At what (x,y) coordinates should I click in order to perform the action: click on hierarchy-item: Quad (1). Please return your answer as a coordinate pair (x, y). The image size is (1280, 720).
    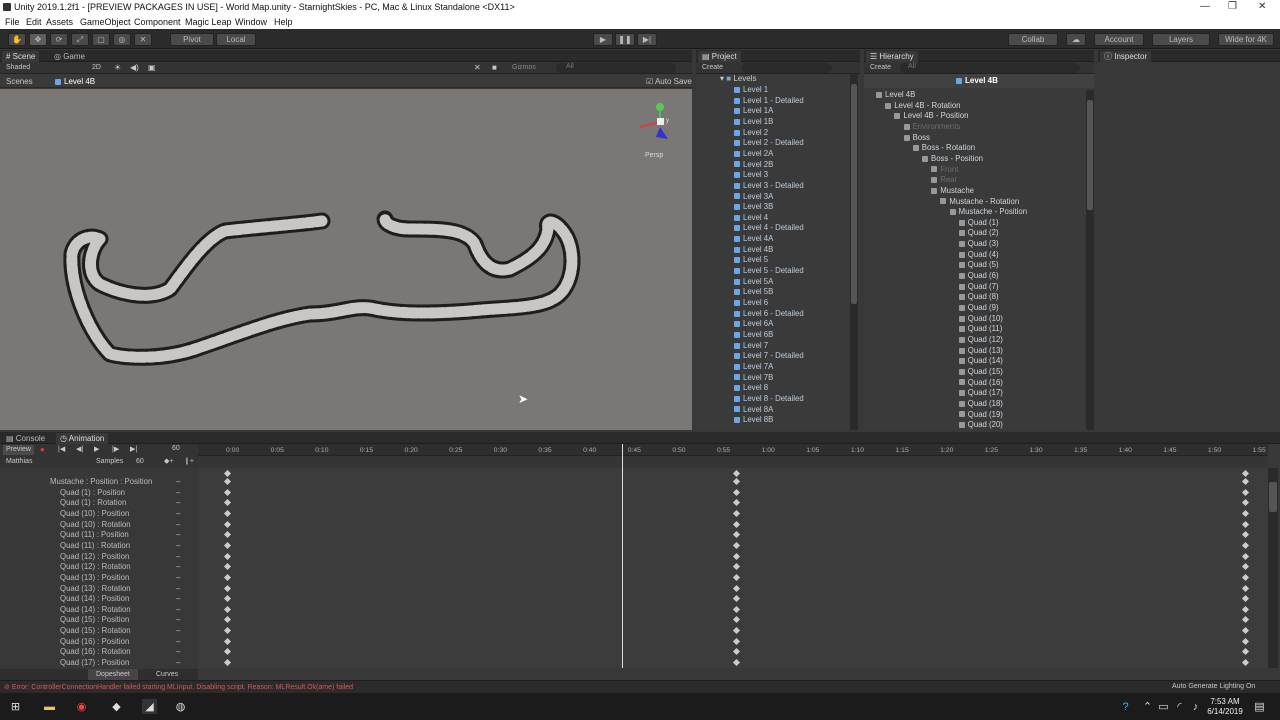
    Looking at the image, I should click on (978, 223).